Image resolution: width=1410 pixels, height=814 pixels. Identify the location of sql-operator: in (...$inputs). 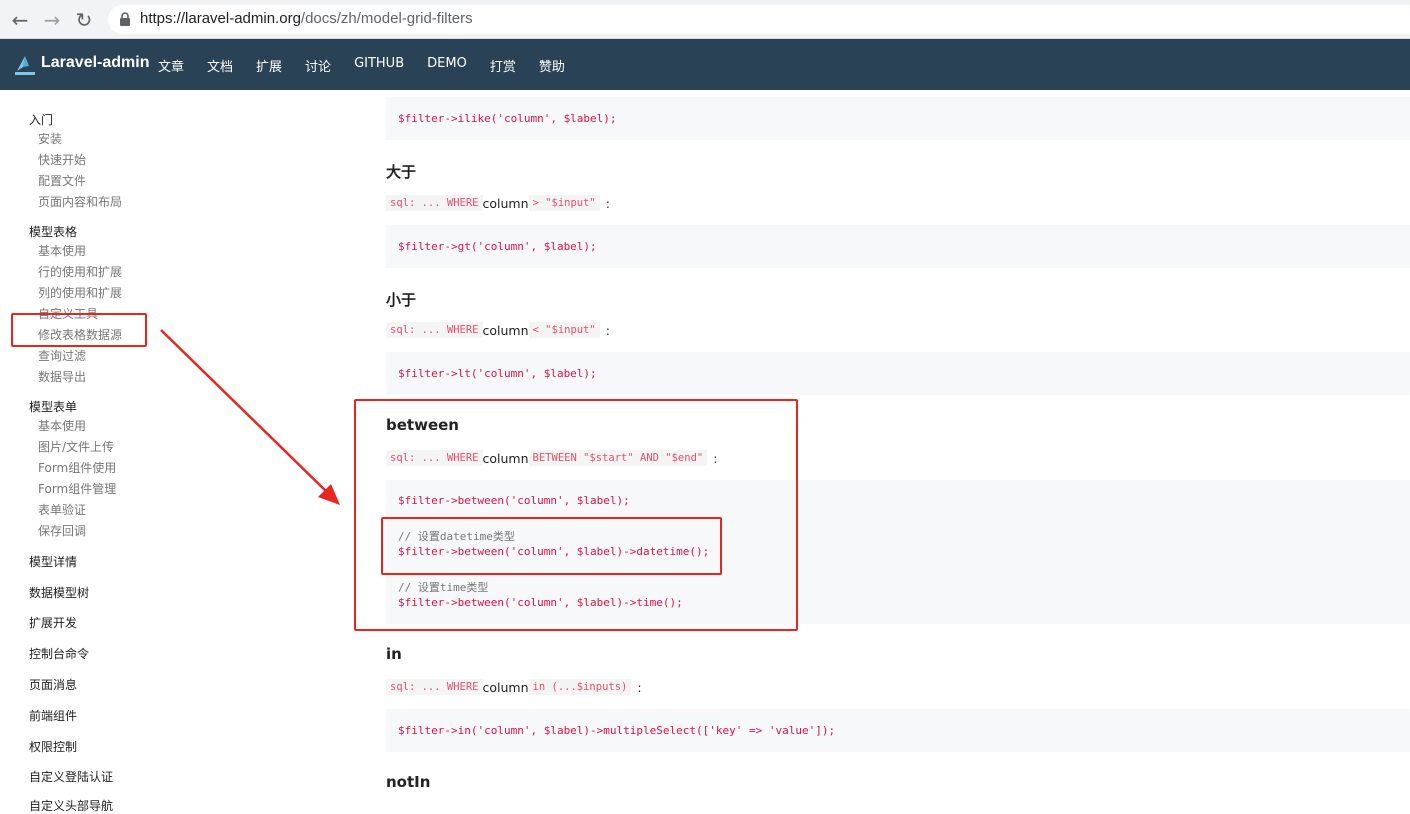
(580, 687).